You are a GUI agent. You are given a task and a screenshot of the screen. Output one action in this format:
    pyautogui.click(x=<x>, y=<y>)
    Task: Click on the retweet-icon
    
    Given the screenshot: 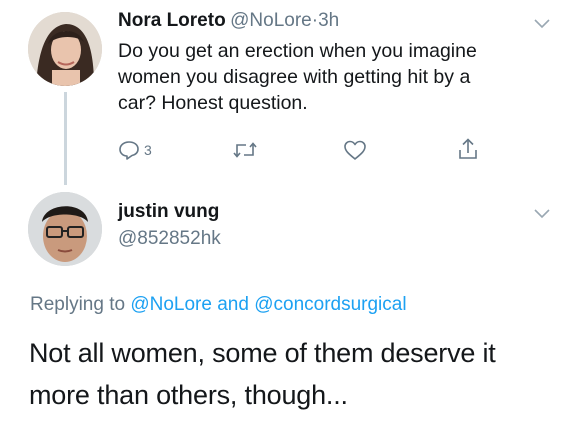 What is the action you would take?
    pyautogui.click(x=245, y=150)
    